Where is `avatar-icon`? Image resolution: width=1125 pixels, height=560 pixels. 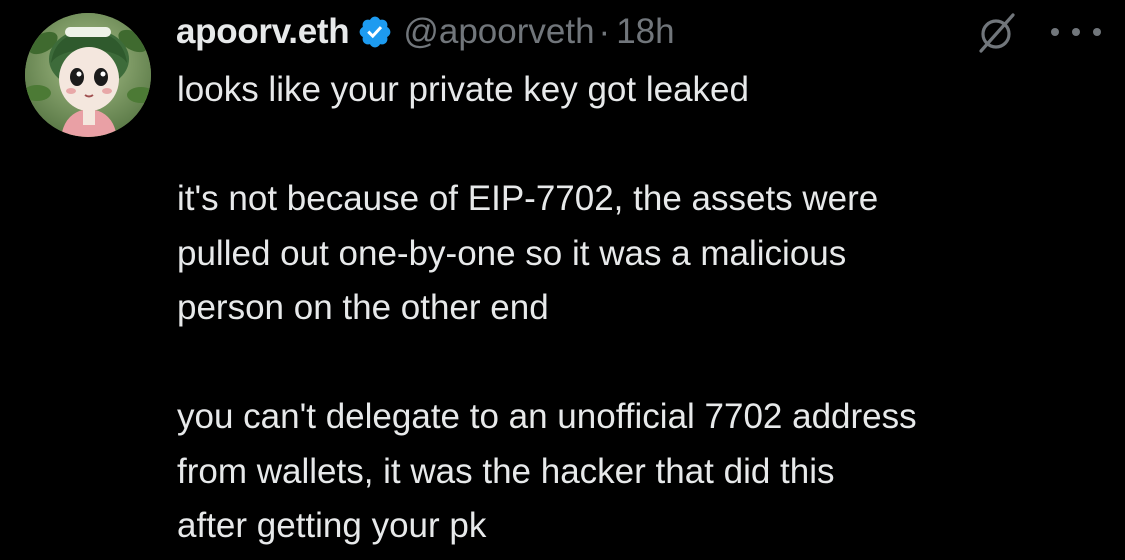 avatar-icon is located at coordinates (88, 75).